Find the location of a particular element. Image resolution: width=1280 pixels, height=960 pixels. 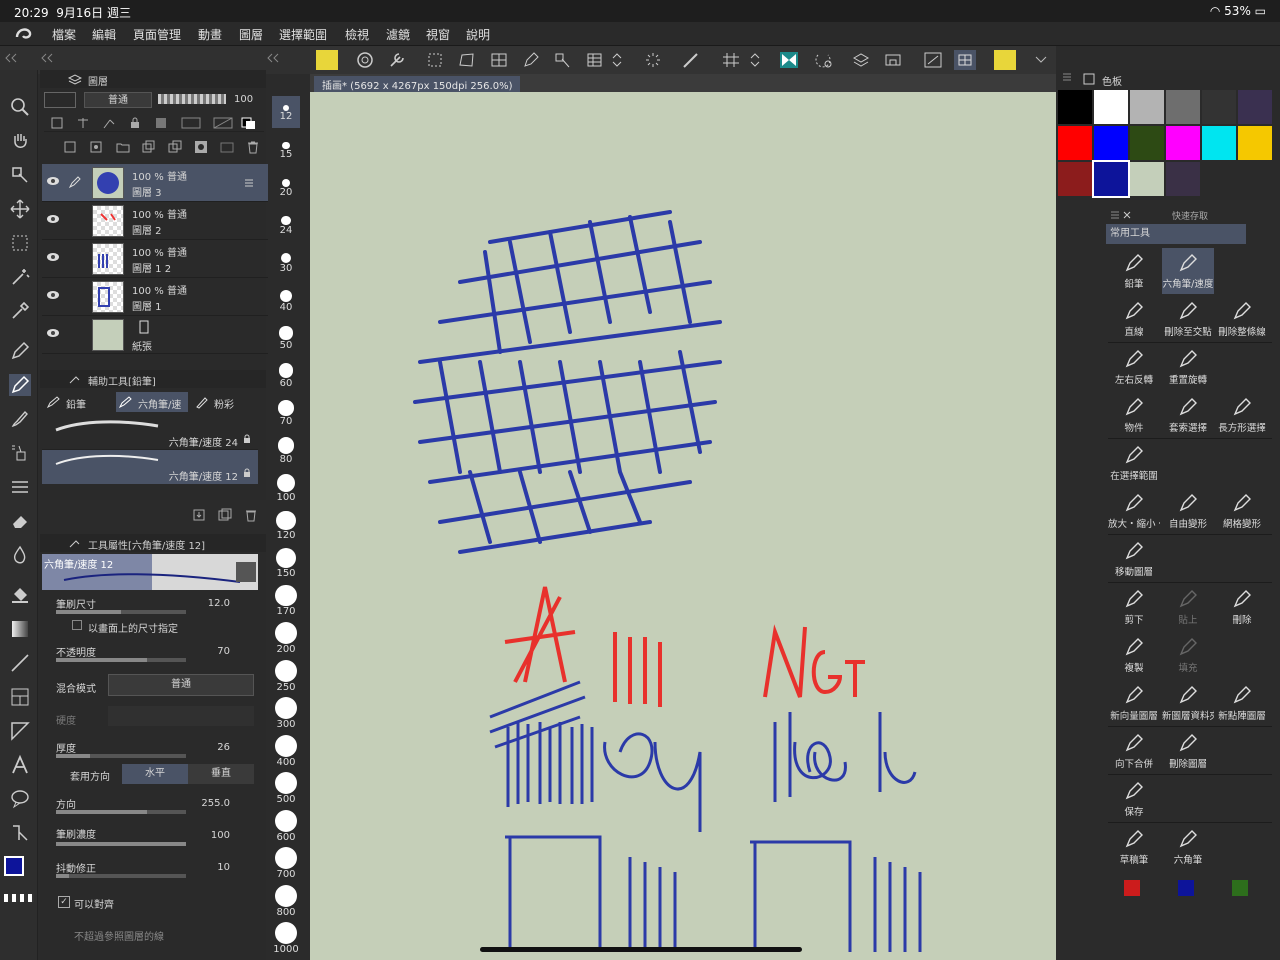

quick-tool-20: 新向量圖層 is located at coordinates (1134, 703).